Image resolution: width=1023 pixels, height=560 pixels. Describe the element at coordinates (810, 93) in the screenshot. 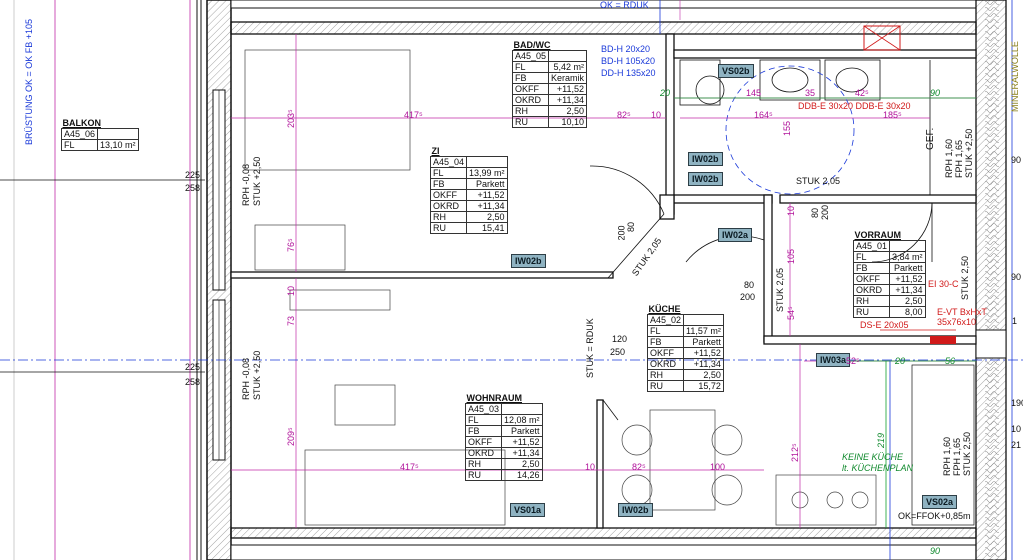

I see `dim: 35` at that location.